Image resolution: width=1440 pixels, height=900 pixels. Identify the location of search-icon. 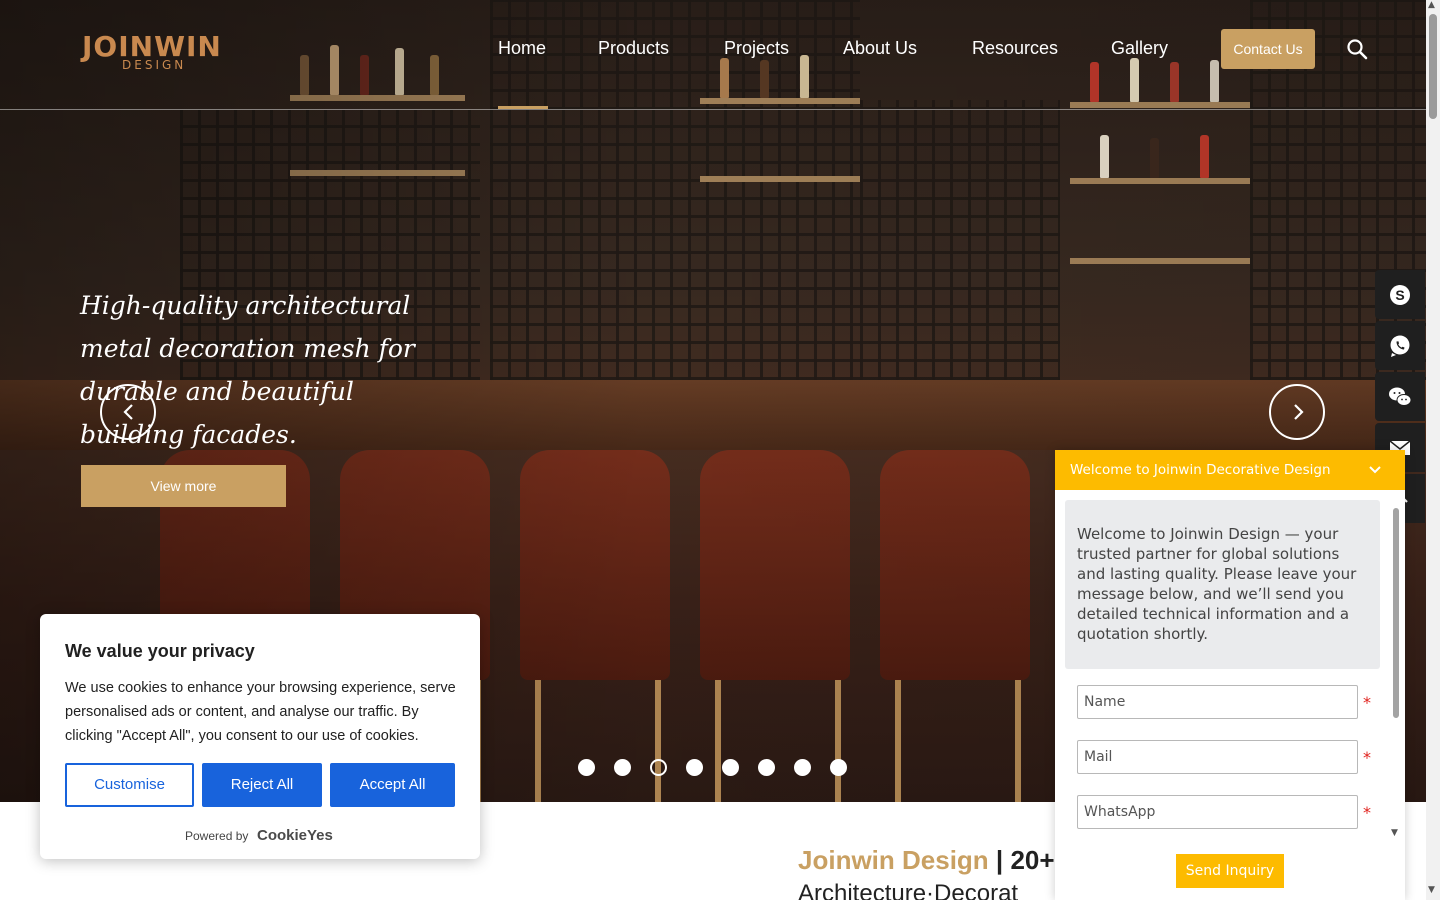
(1357, 49).